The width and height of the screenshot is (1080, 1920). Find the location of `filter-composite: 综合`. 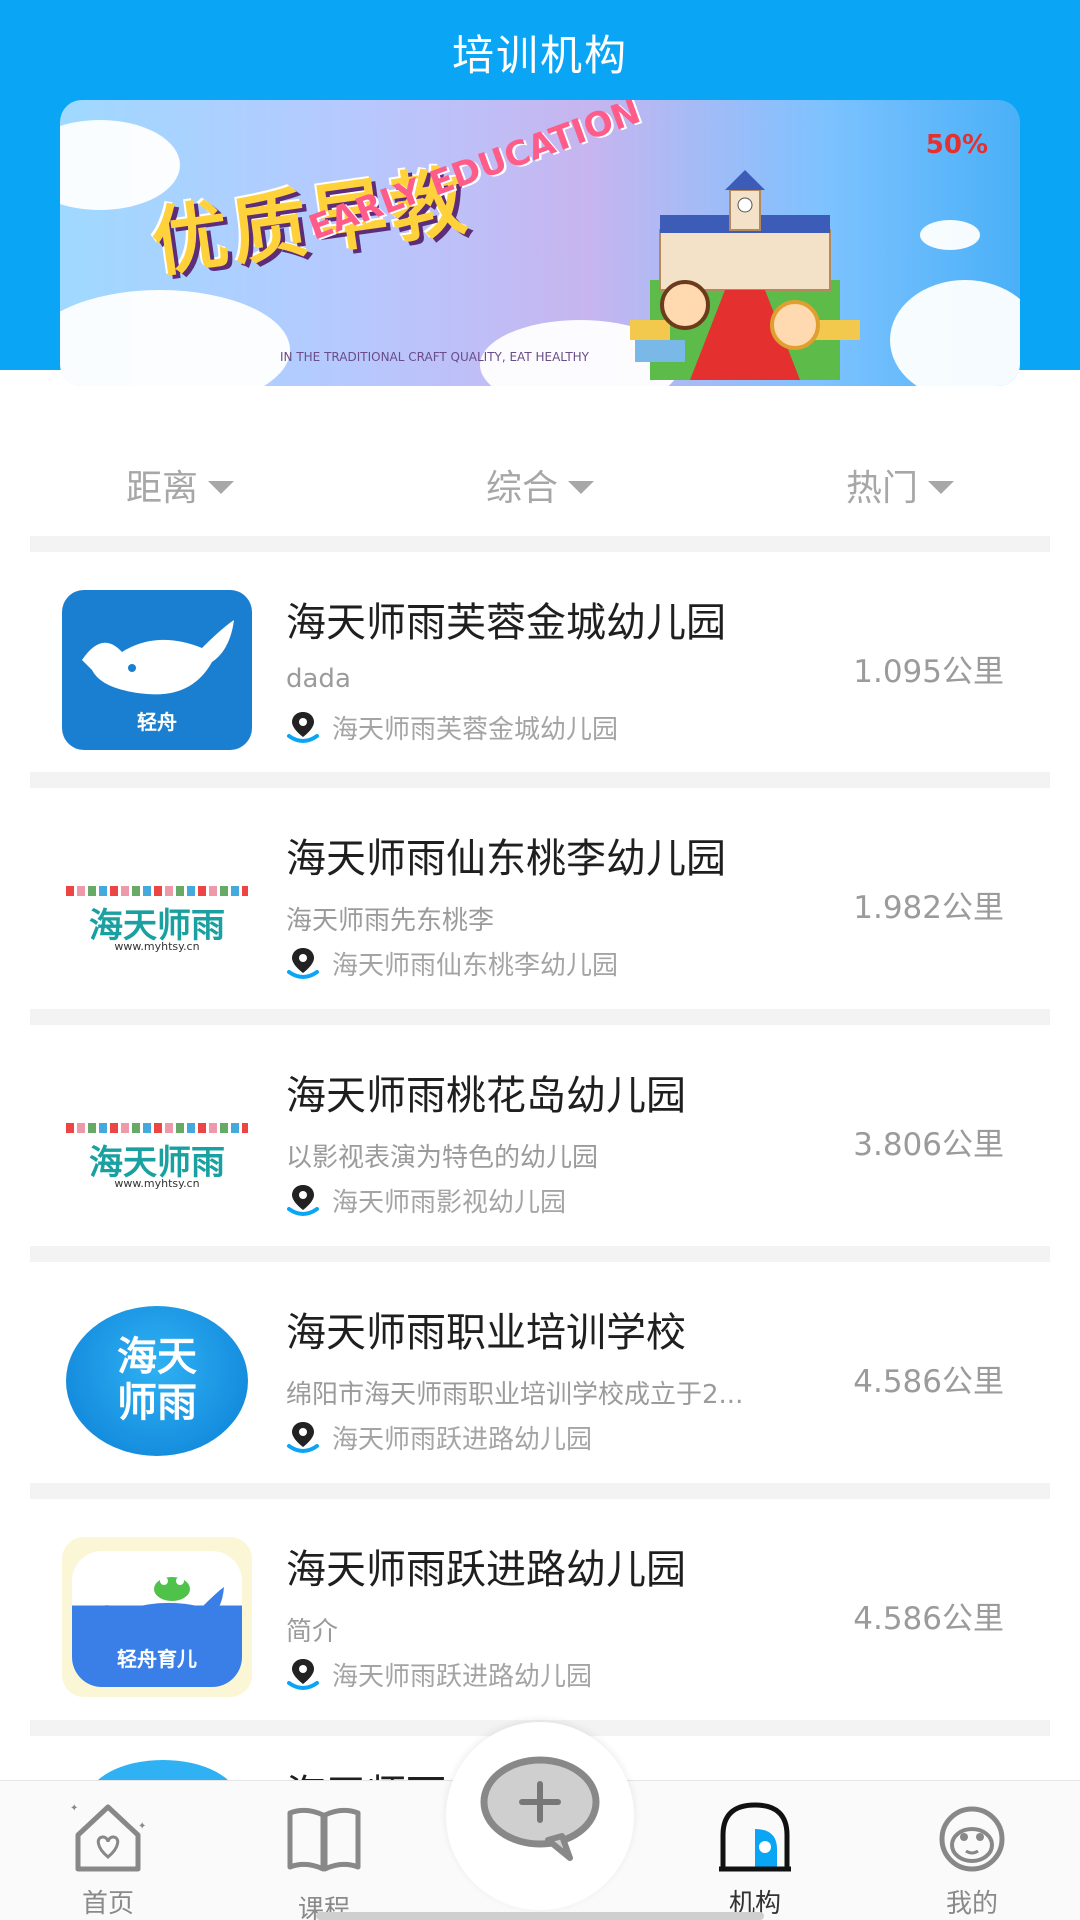

filter-composite: 综合 is located at coordinates (540, 485).